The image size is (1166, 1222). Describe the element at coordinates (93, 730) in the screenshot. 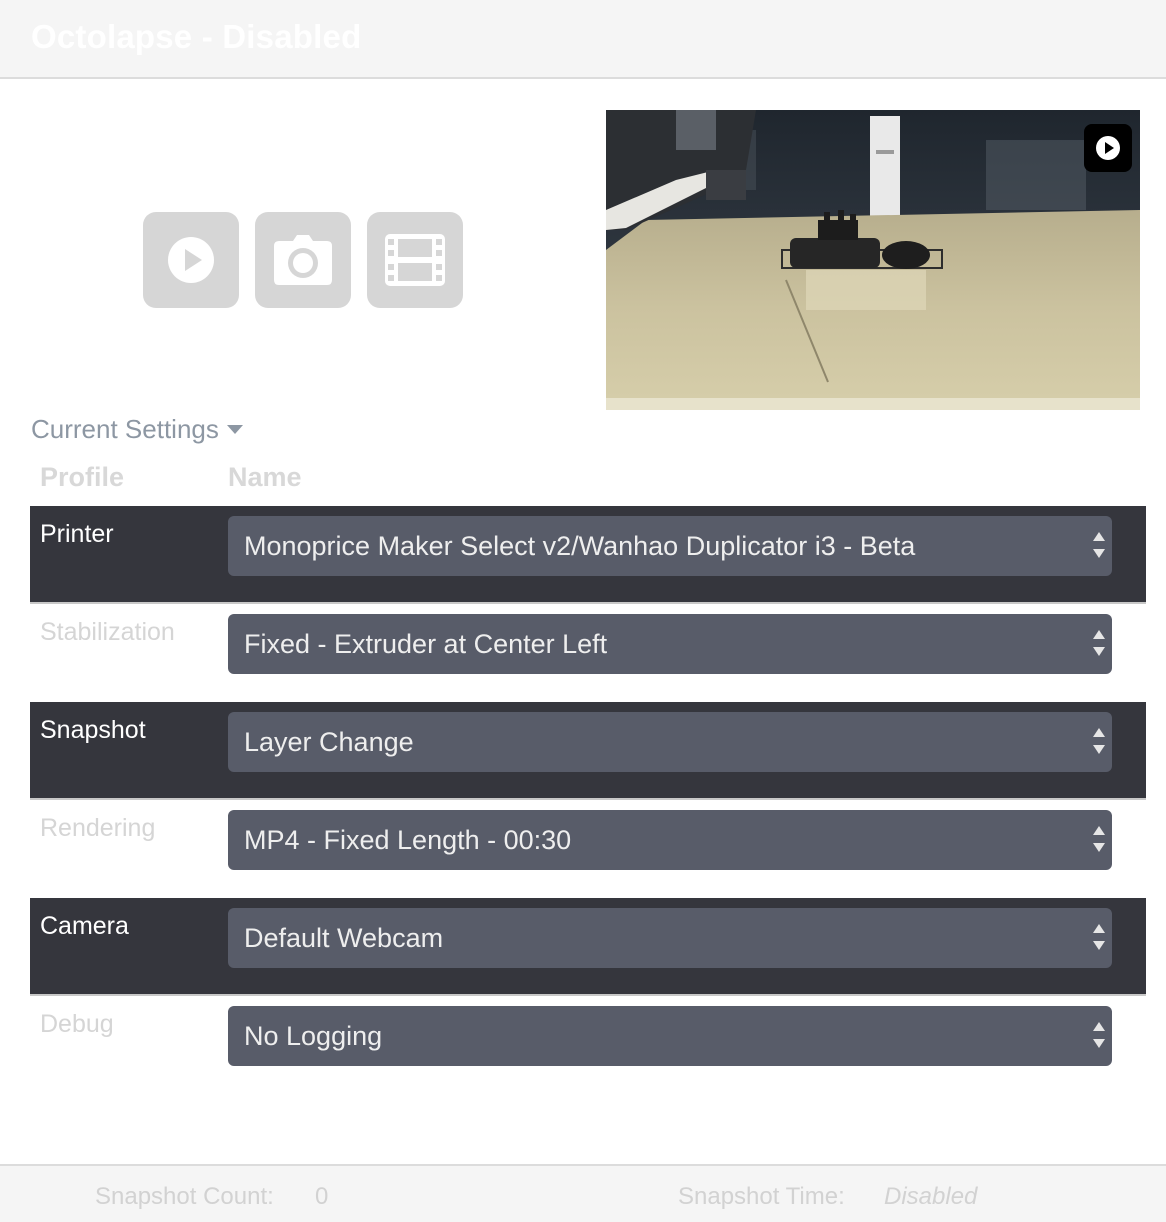

I see `row-label-snapshot: Snapshot` at that location.